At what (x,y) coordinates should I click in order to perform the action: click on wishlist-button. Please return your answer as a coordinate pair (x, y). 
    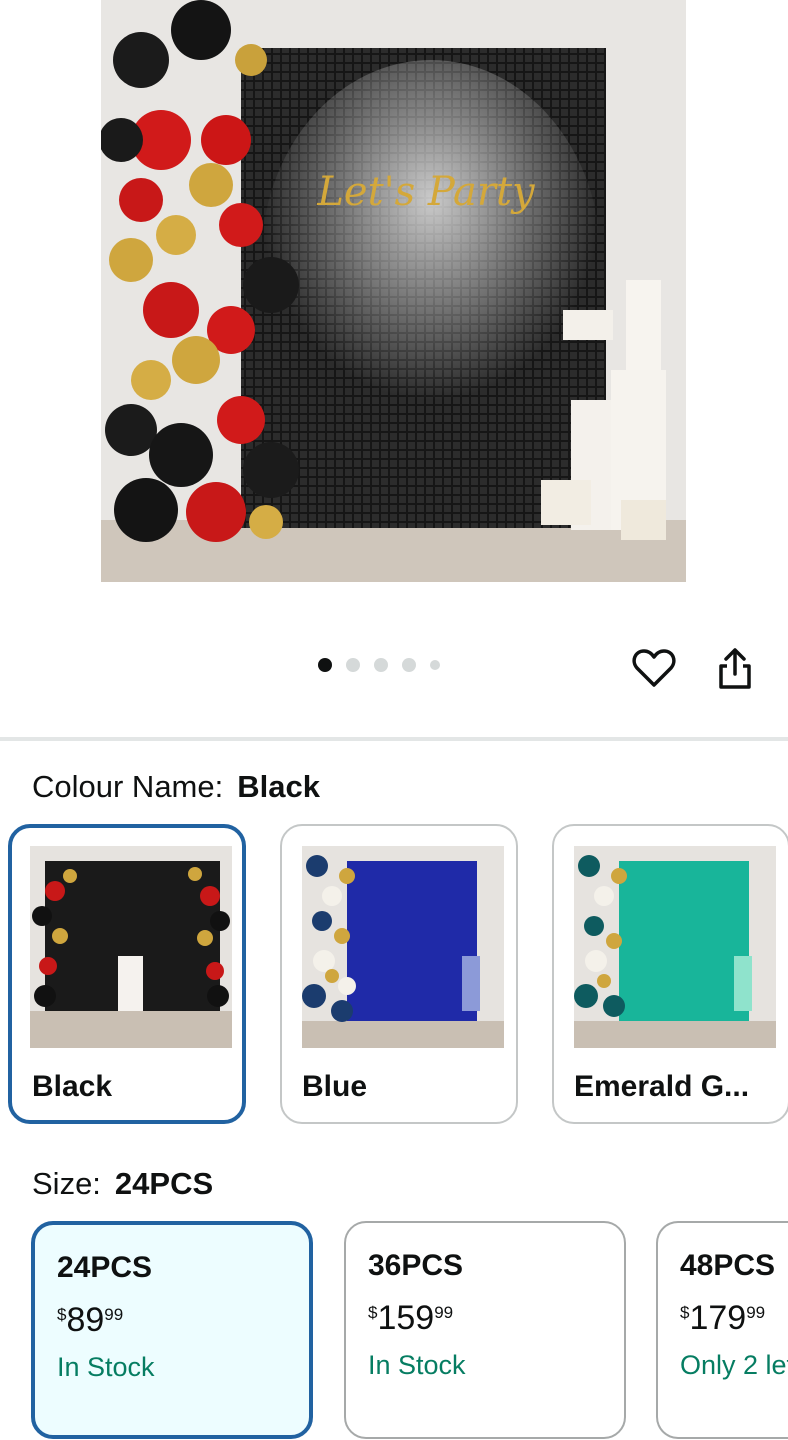
    Looking at the image, I should click on (654, 668).